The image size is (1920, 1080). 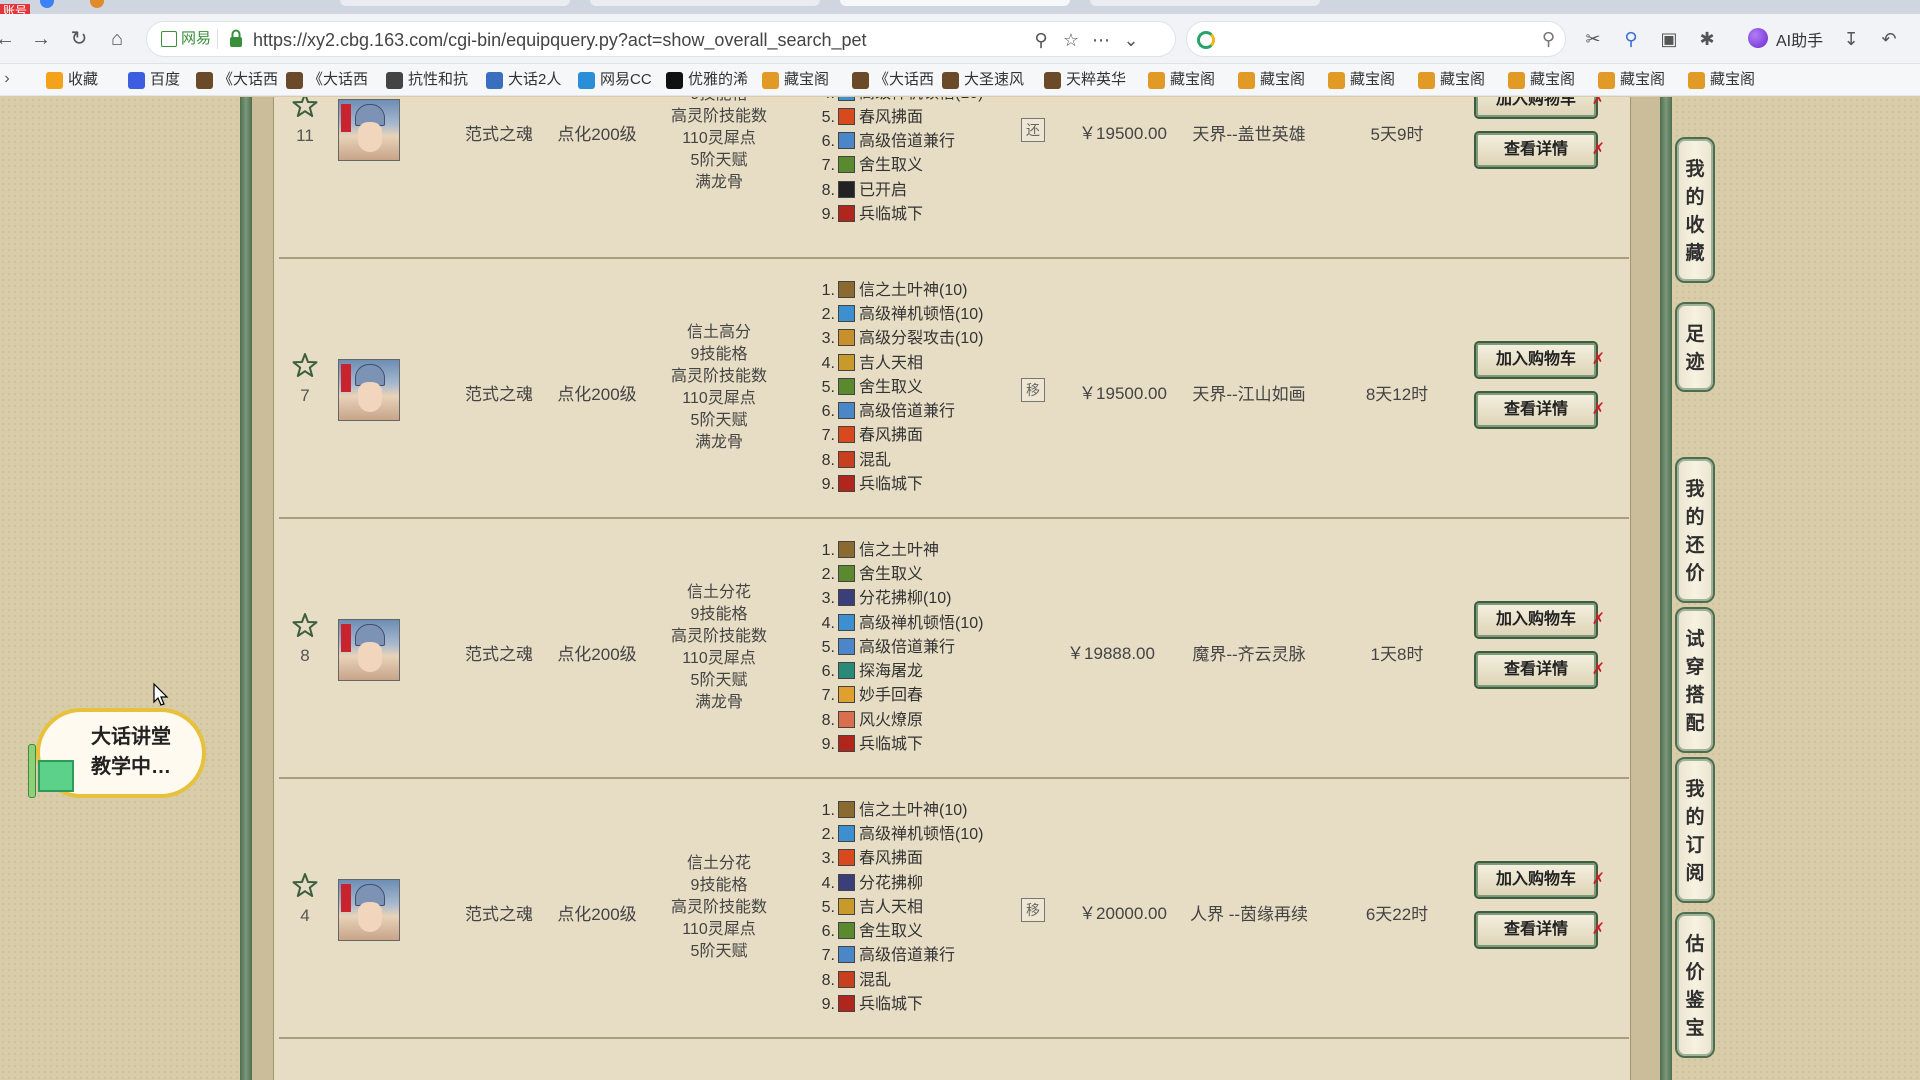 What do you see at coordinates (915, 388) in the screenshot?
I see `skill-item: 5. 舍生取义` at bounding box center [915, 388].